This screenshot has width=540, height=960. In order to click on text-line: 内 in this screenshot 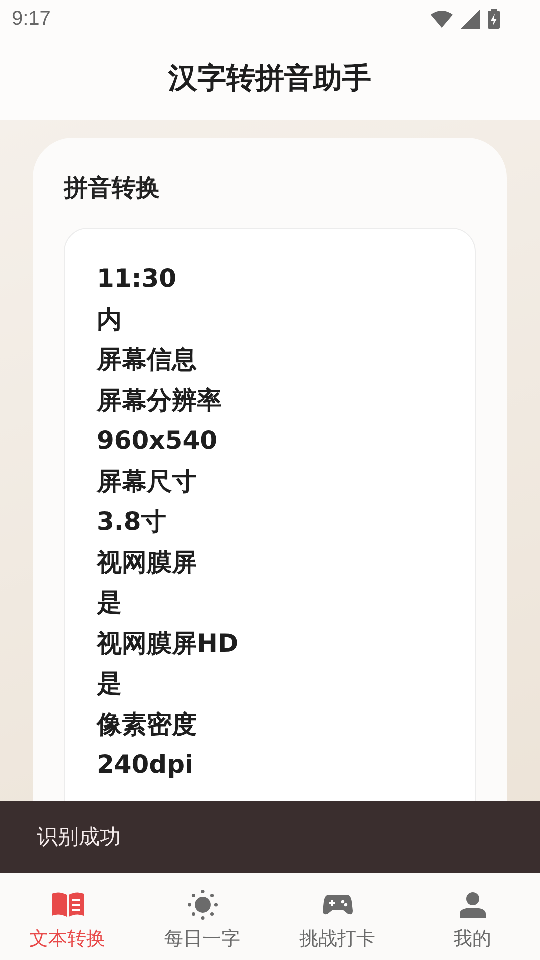, I will do `click(110, 320)`.